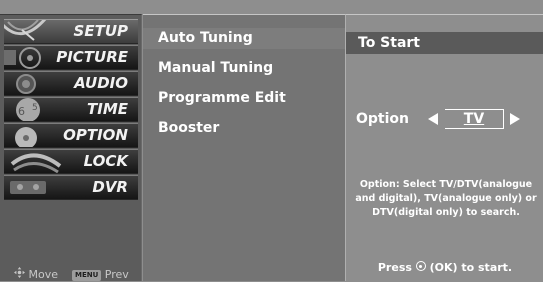  I want to click on ok-button-icon, so click(420, 266).